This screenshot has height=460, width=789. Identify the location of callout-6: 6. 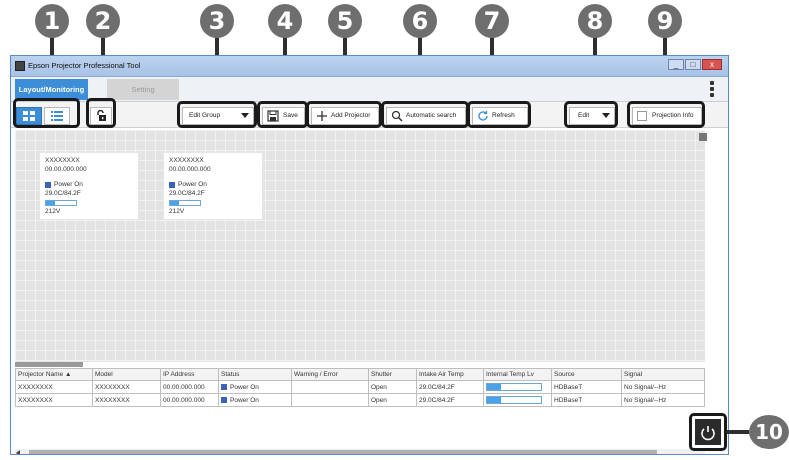
(420, 21).